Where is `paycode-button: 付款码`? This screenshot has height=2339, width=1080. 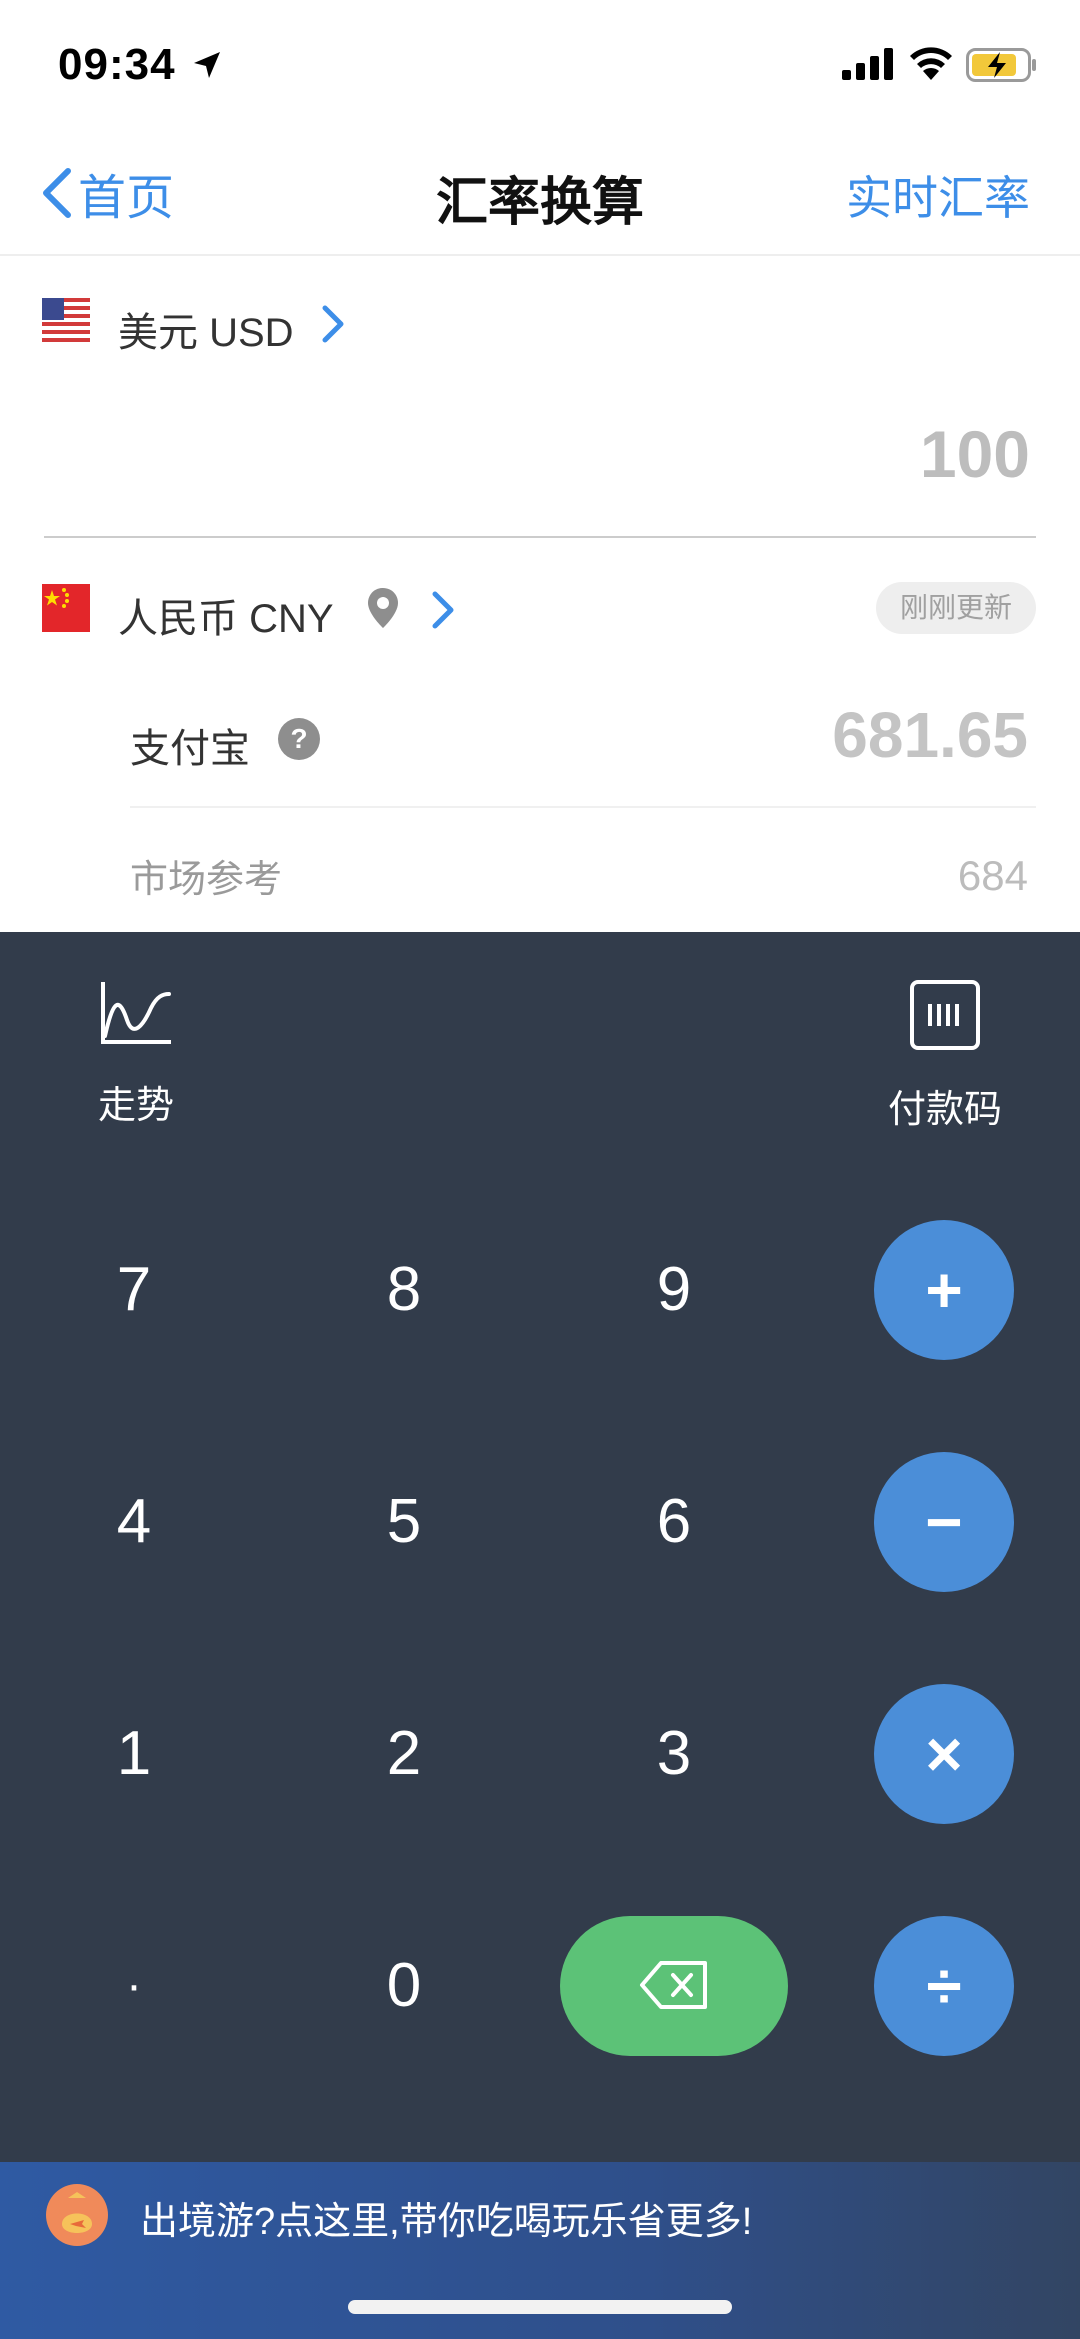 paycode-button: 付款码 is located at coordinates (945, 1056).